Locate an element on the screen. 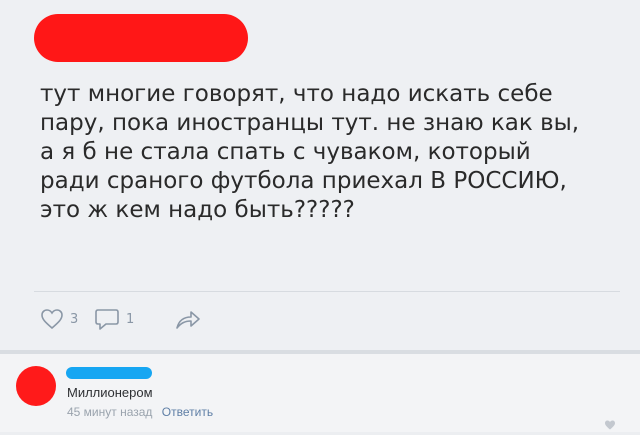 The height and width of the screenshot is (435, 640). comment-meta: 45 минут назад Ответить is located at coordinates (140, 412).